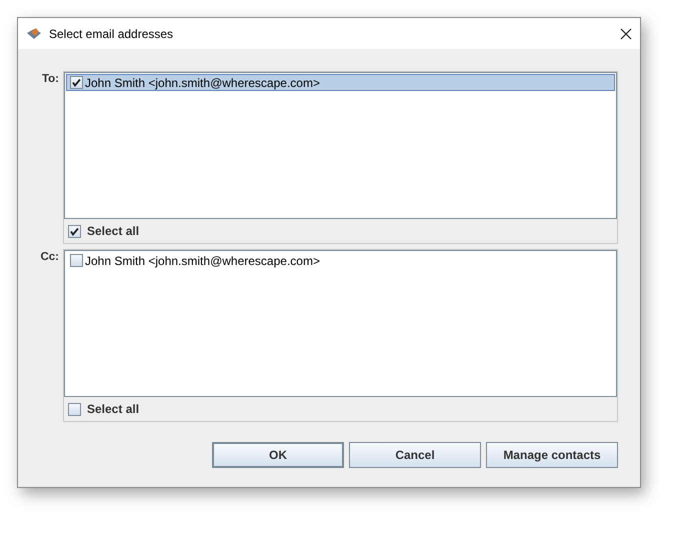  What do you see at coordinates (626, 34) in the screenshot?
I see `close-icon` at bounding box center [626, 34].